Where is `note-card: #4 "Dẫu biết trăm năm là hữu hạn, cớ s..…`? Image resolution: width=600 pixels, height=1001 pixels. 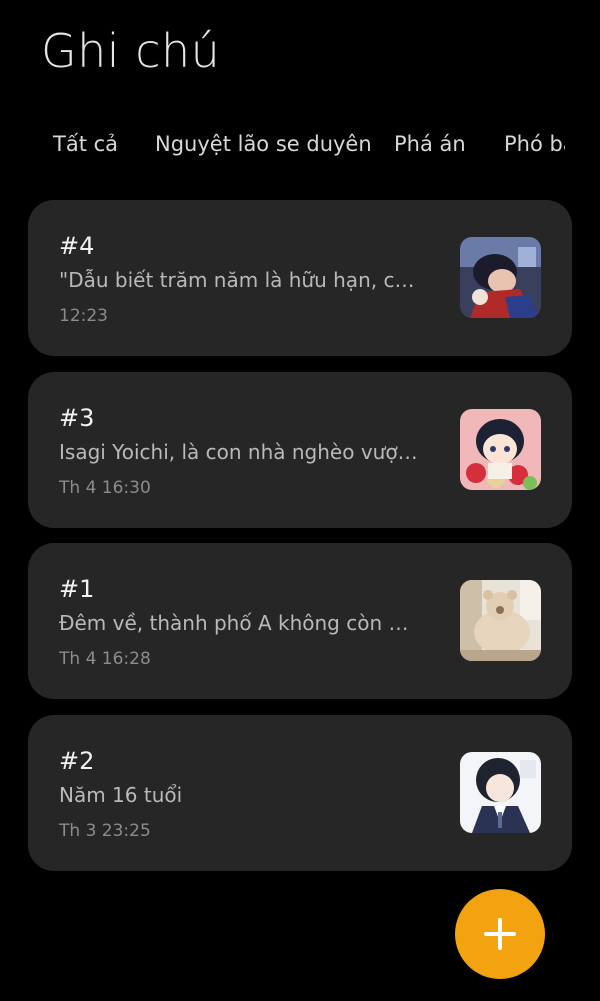 note-card: #4 "Dẫu biết trăm năm là hữu hạn, cớ s..… is located at coordinates (300, 278).